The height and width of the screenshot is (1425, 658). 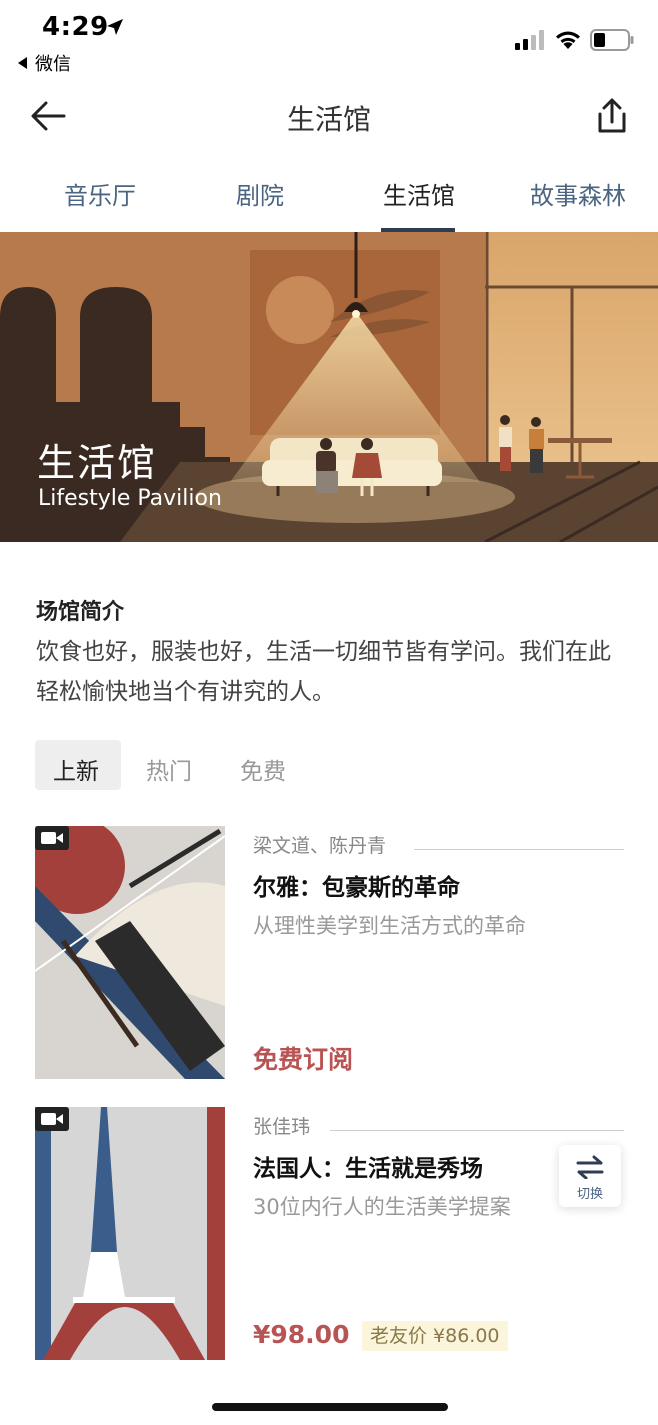 I want to click on tab-concert-hall: 音乐厅, so click(x=100, y=193).